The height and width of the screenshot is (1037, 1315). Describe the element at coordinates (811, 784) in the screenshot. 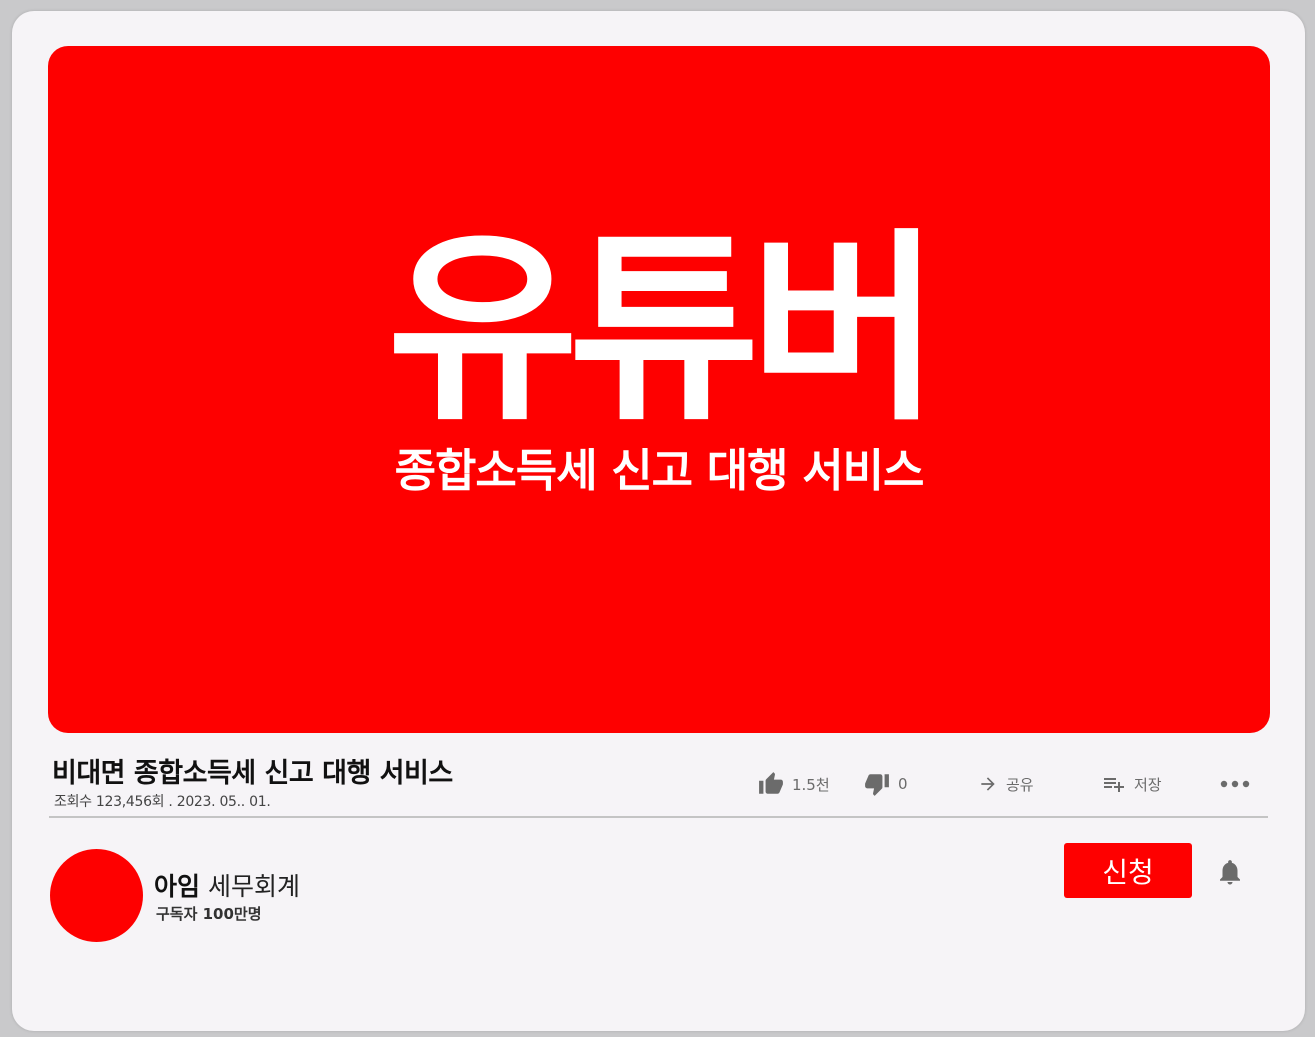

I see `like-count: 1.5천` at that location.